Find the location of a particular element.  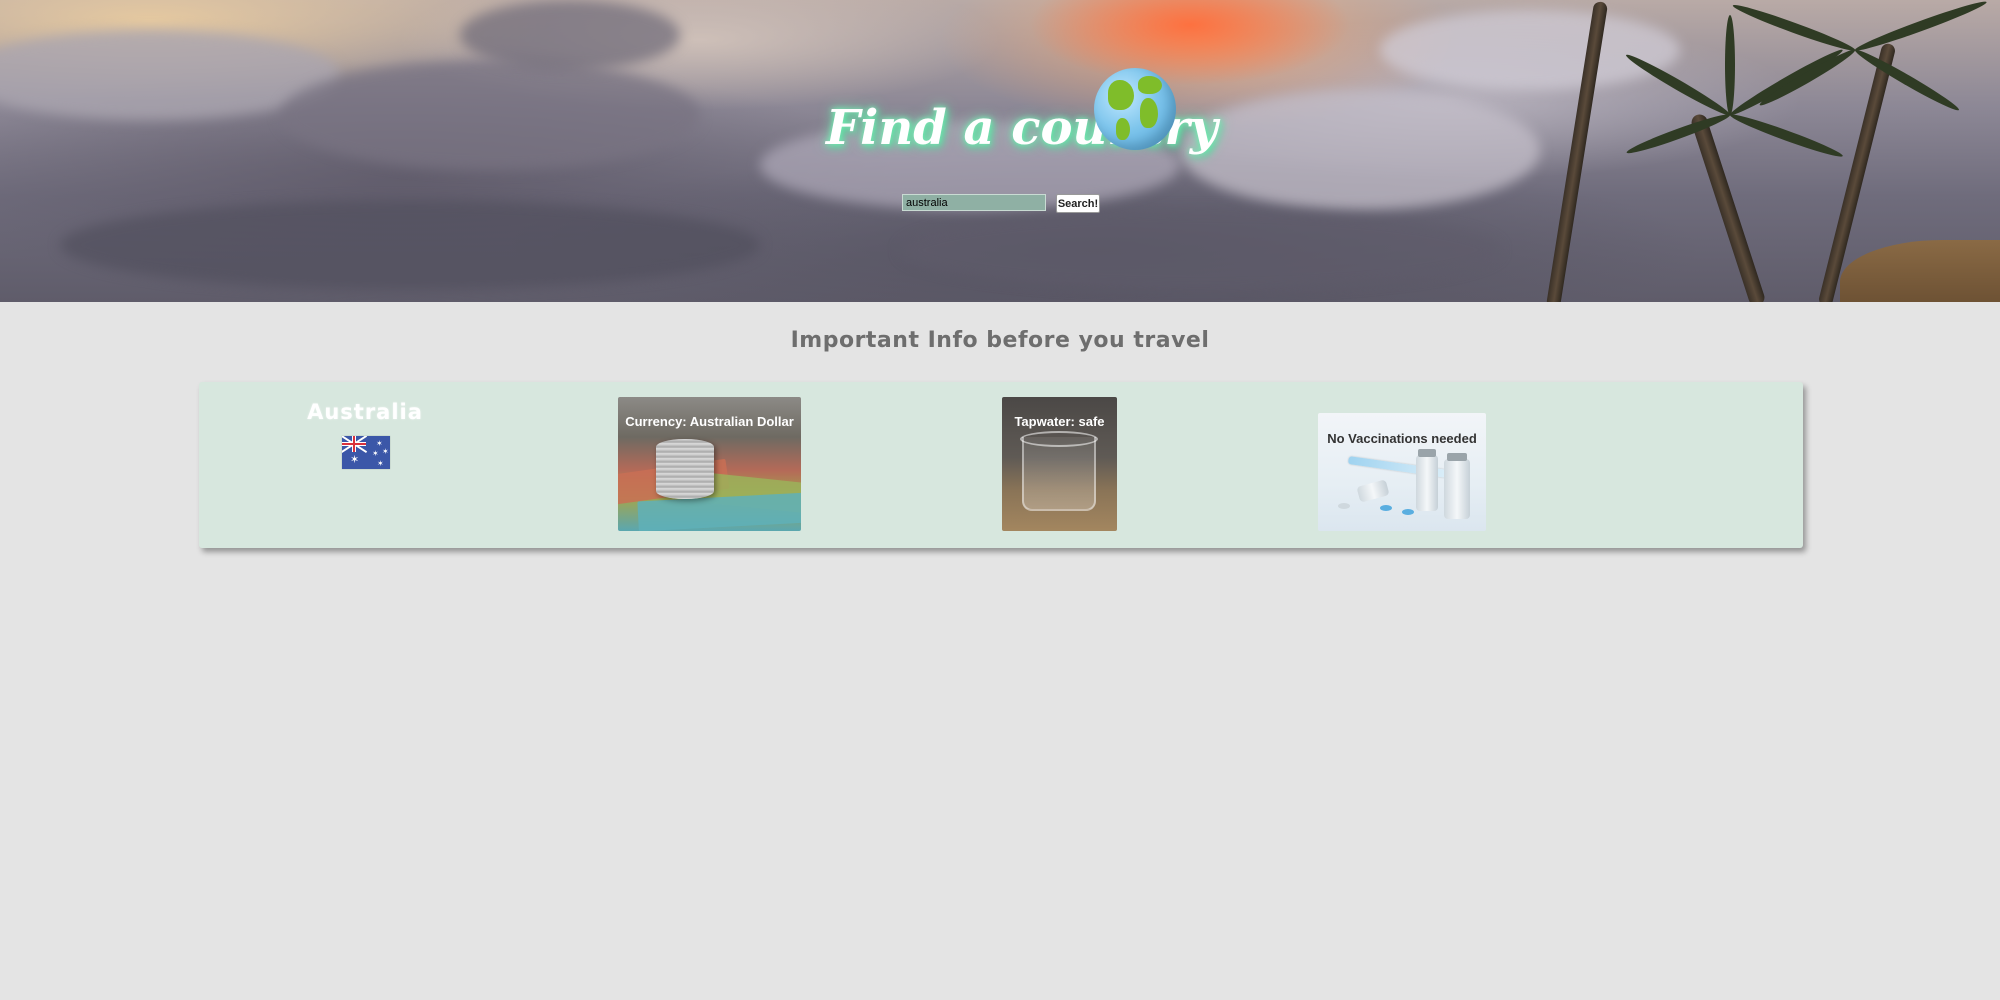

tapwater-card: Tapwater: safe is located at coordinates (1059, 464).